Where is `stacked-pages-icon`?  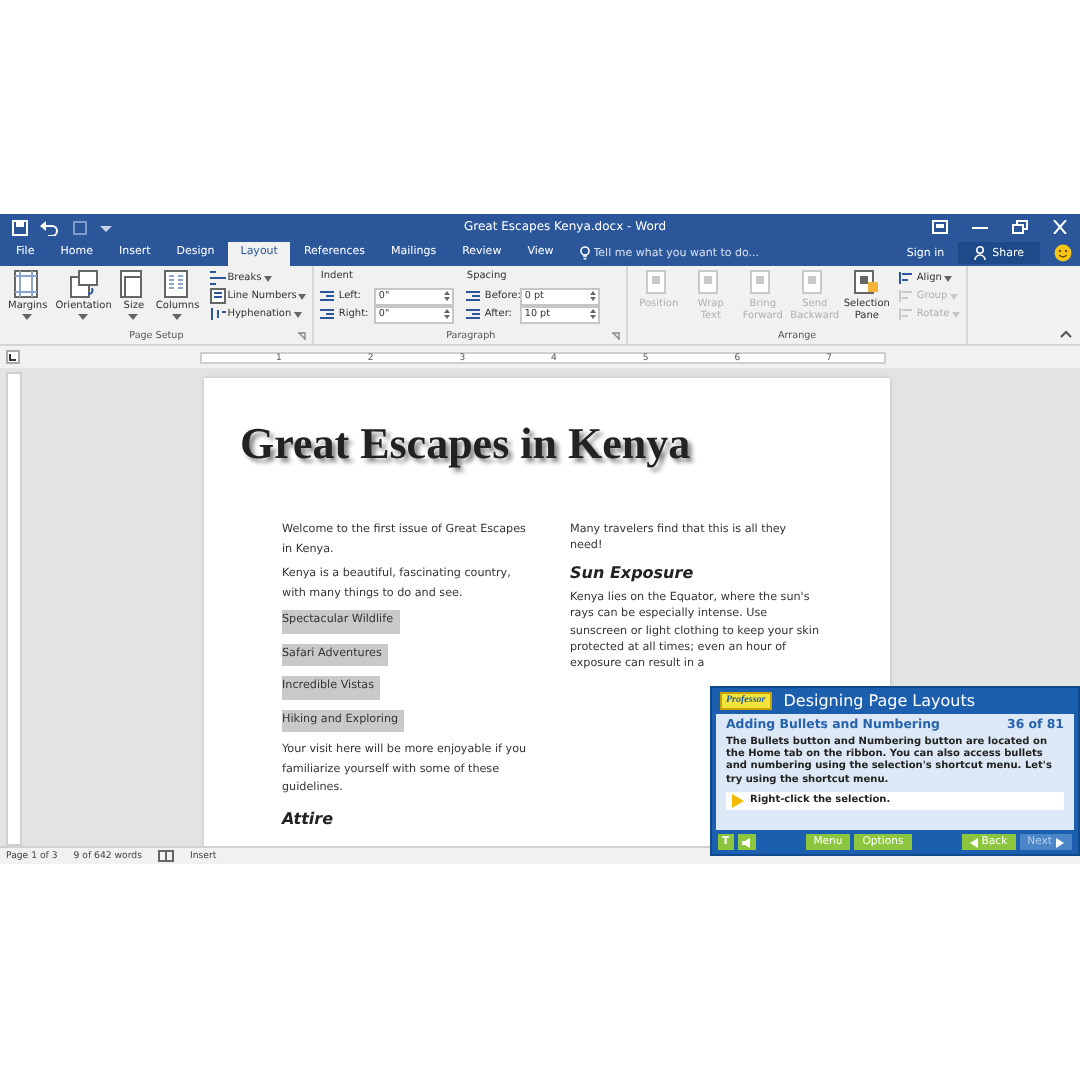 stacked-pages-icon is located at coordinates (133, 284).